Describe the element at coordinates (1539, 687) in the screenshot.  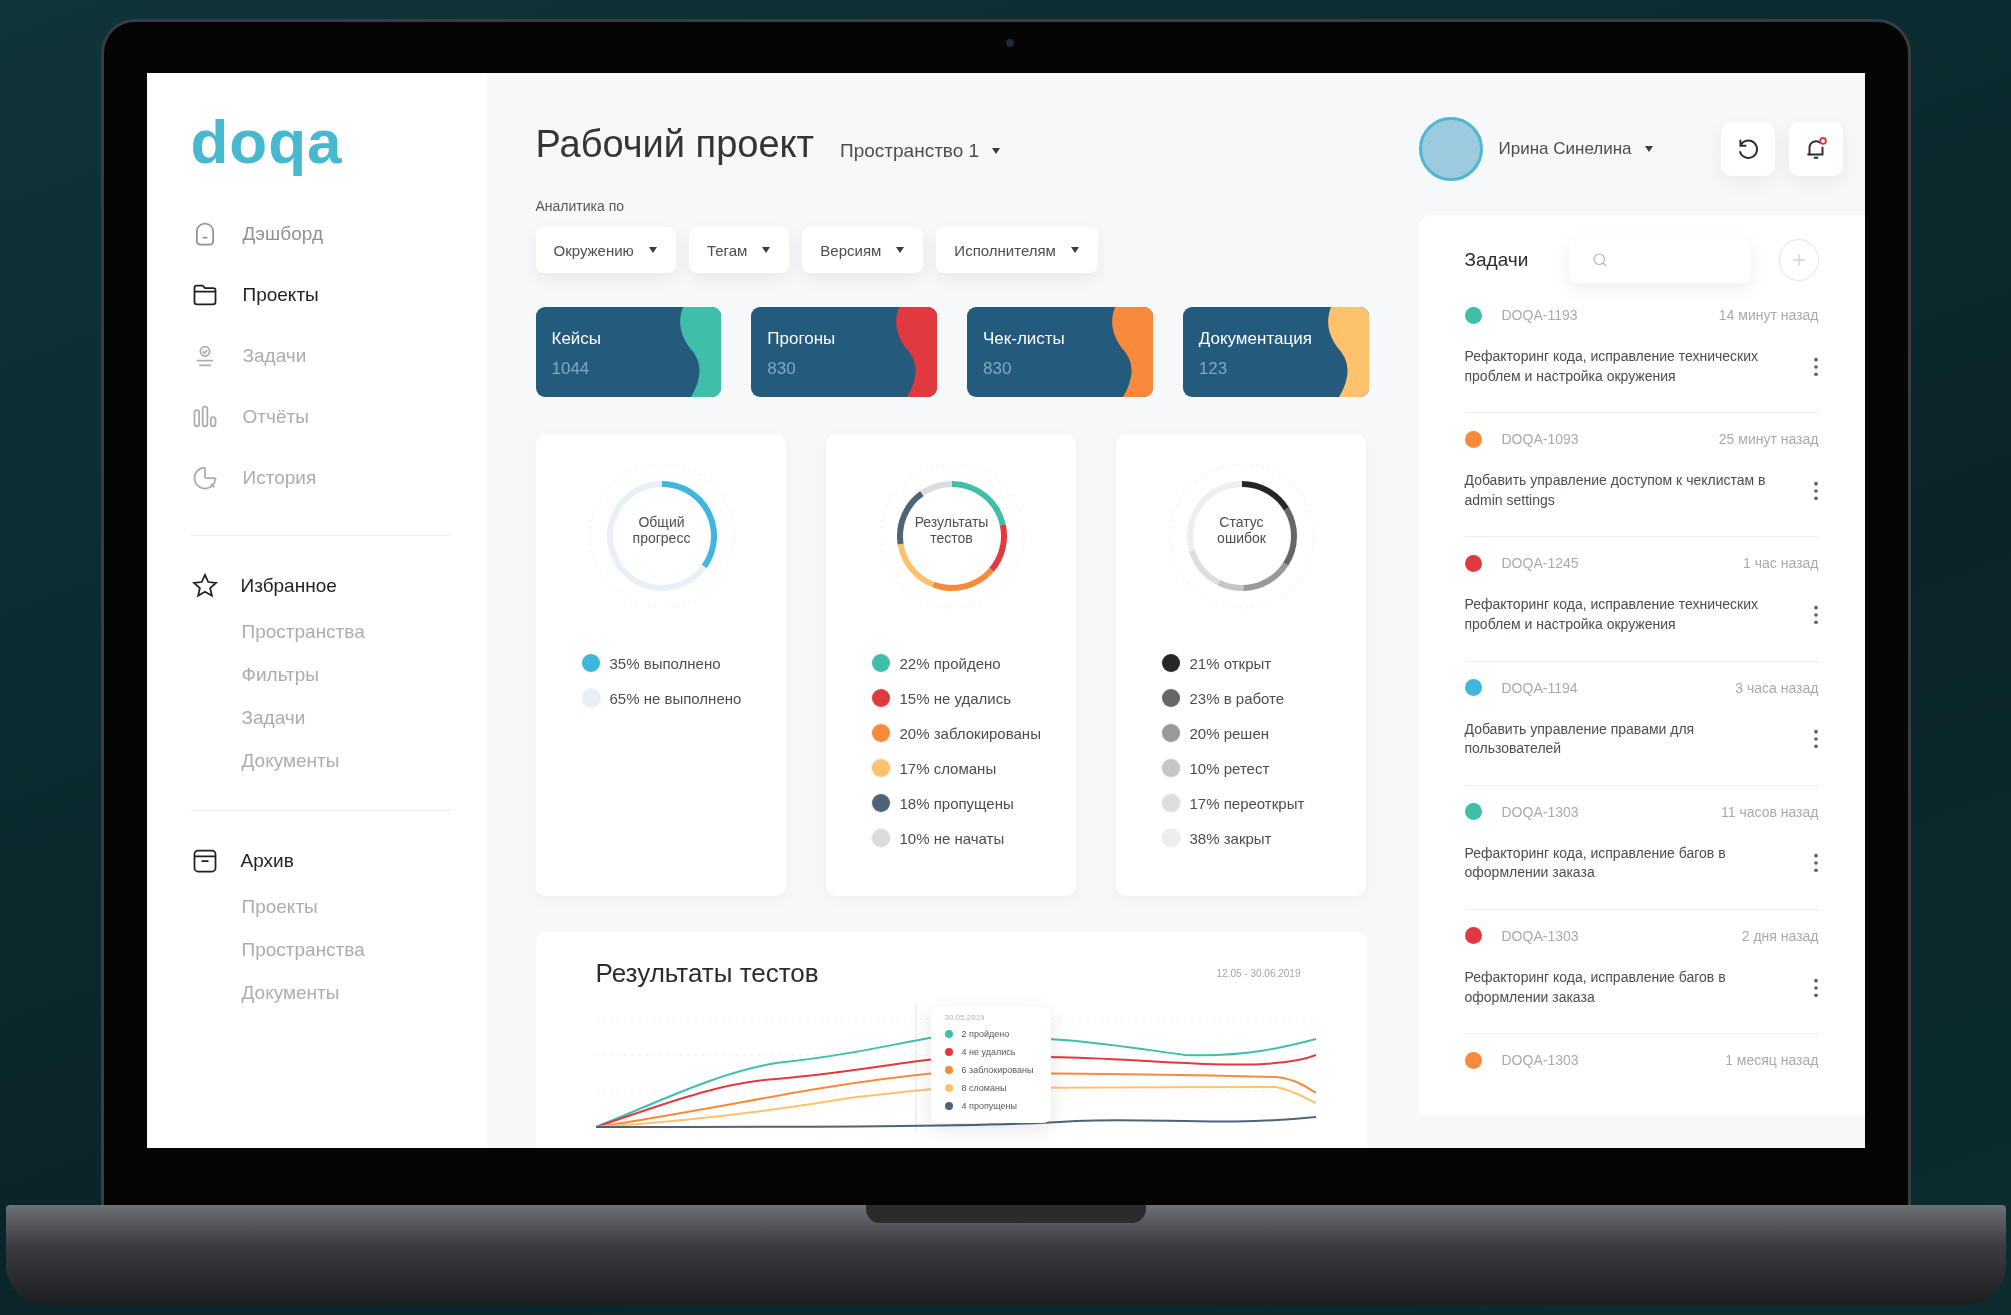
I see `task-id: DOQA-1194` at that location.